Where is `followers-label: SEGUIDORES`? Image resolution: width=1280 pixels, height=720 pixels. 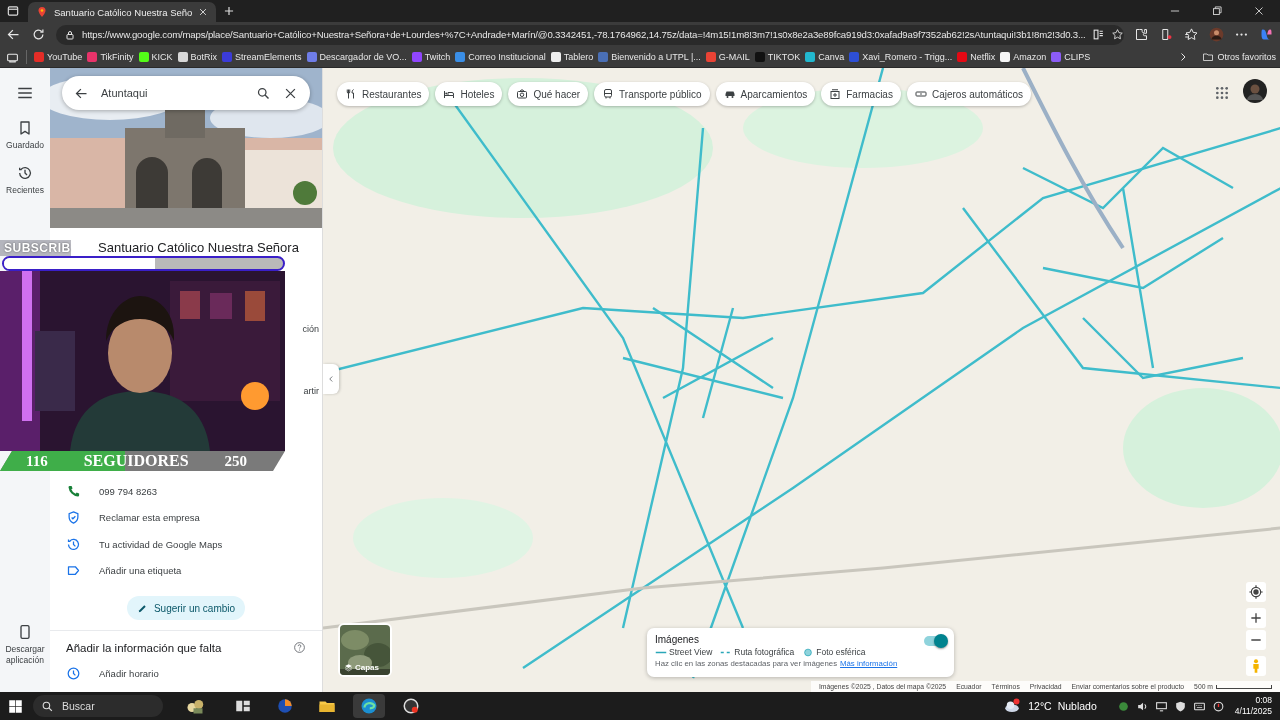 followers-label: SEGUIDORES is located at coordinates (136, 461).